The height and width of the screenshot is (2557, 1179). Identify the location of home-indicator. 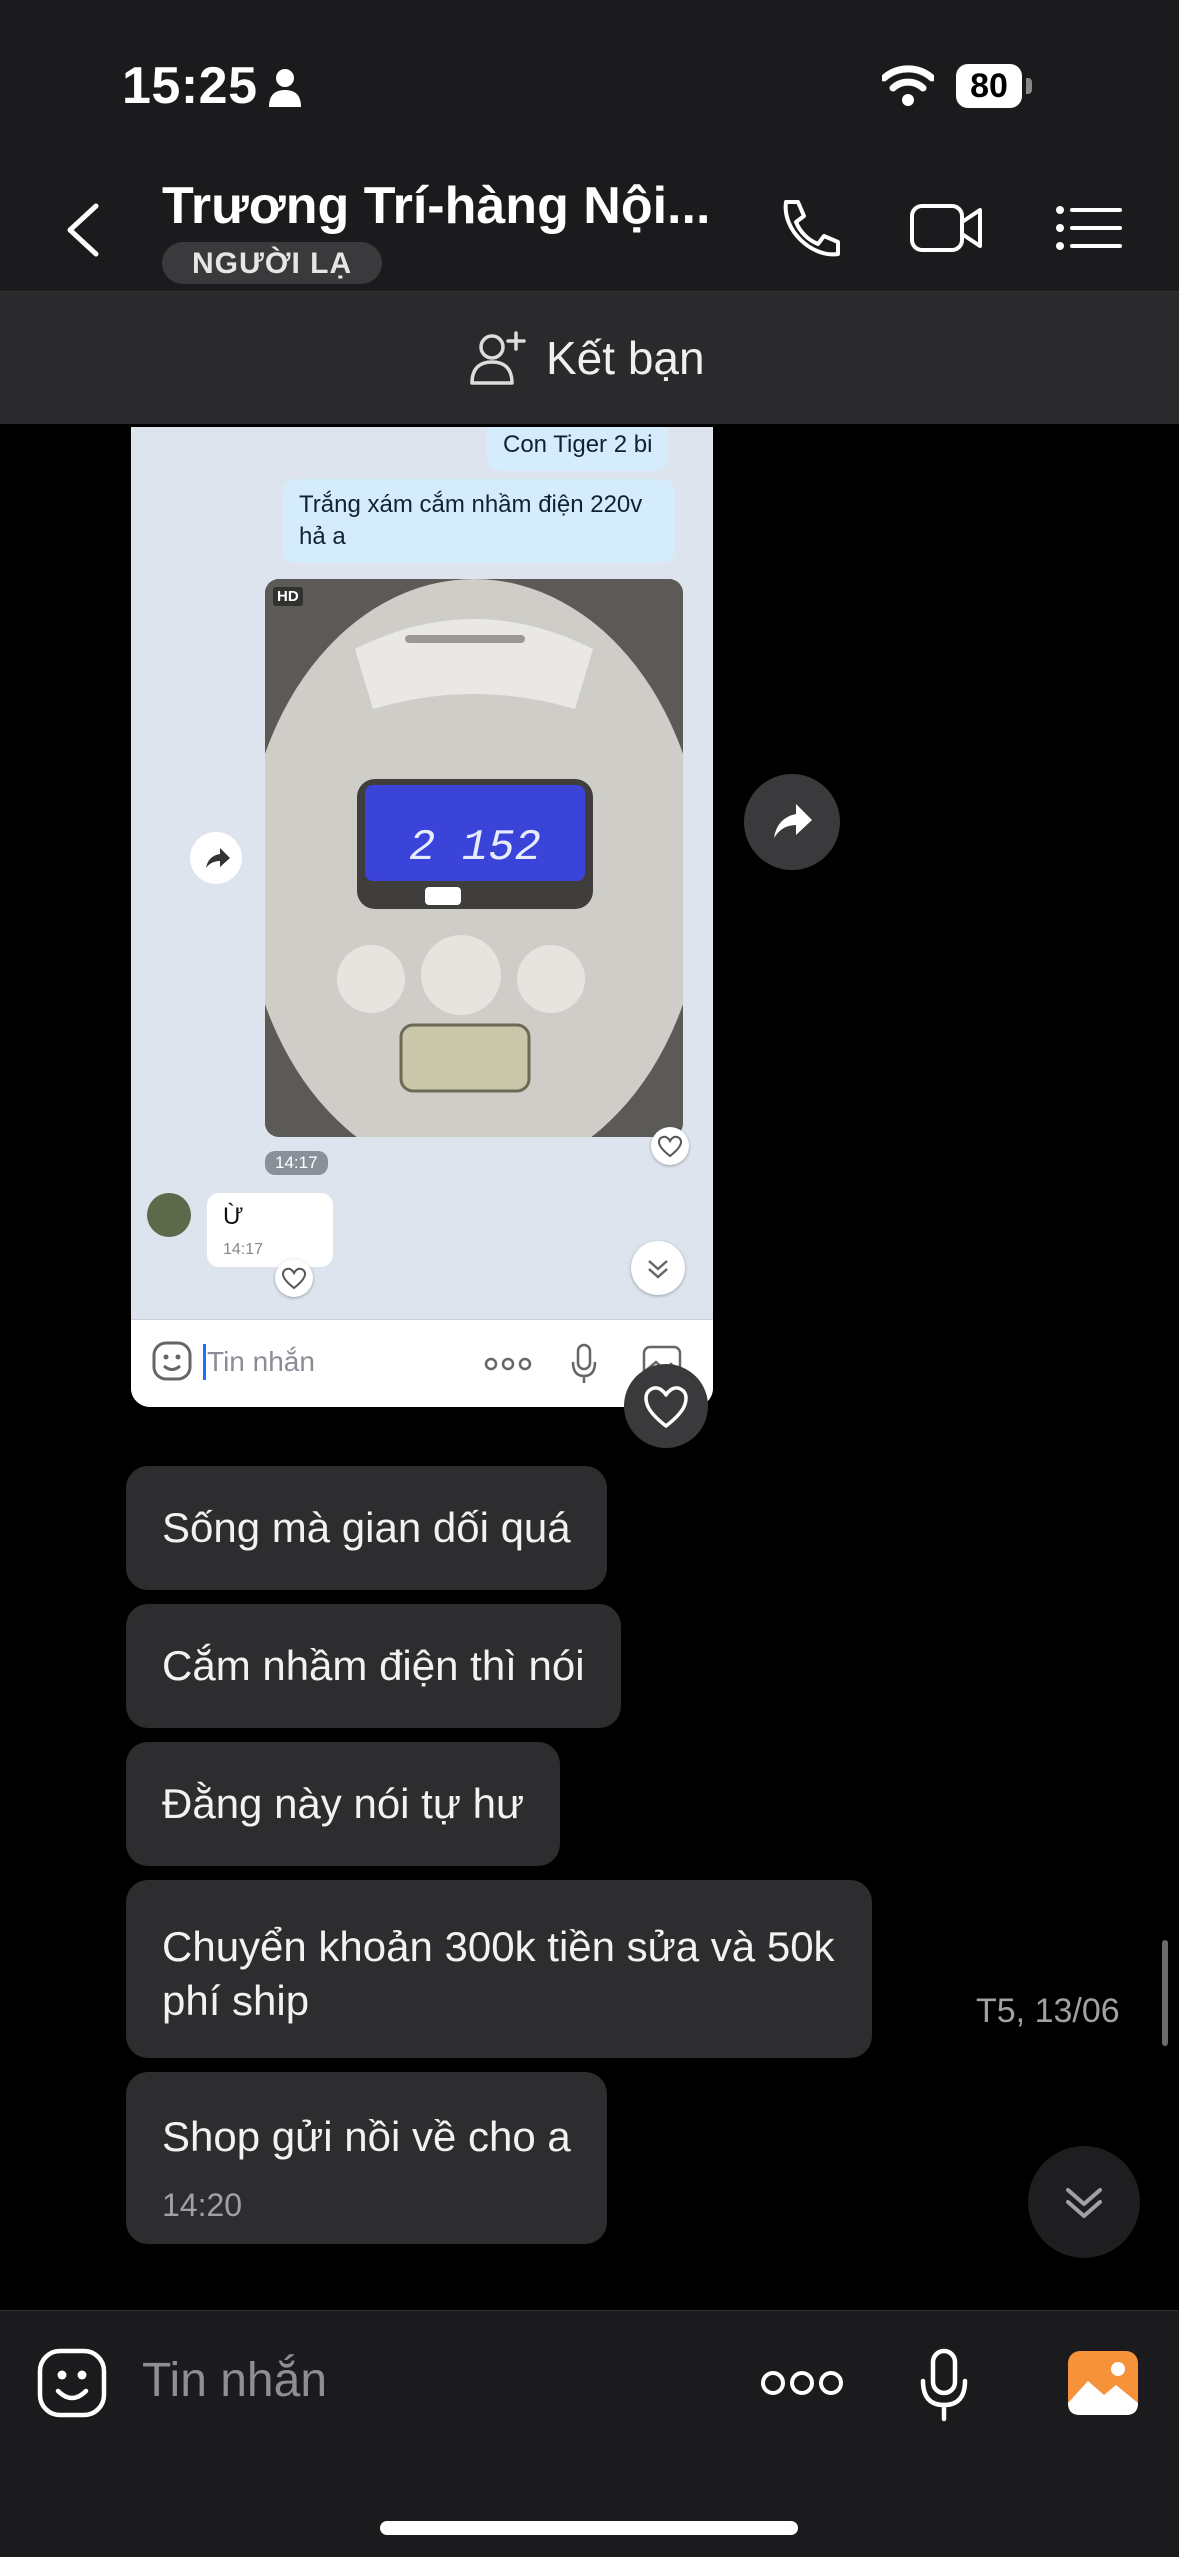
(589, 2528).